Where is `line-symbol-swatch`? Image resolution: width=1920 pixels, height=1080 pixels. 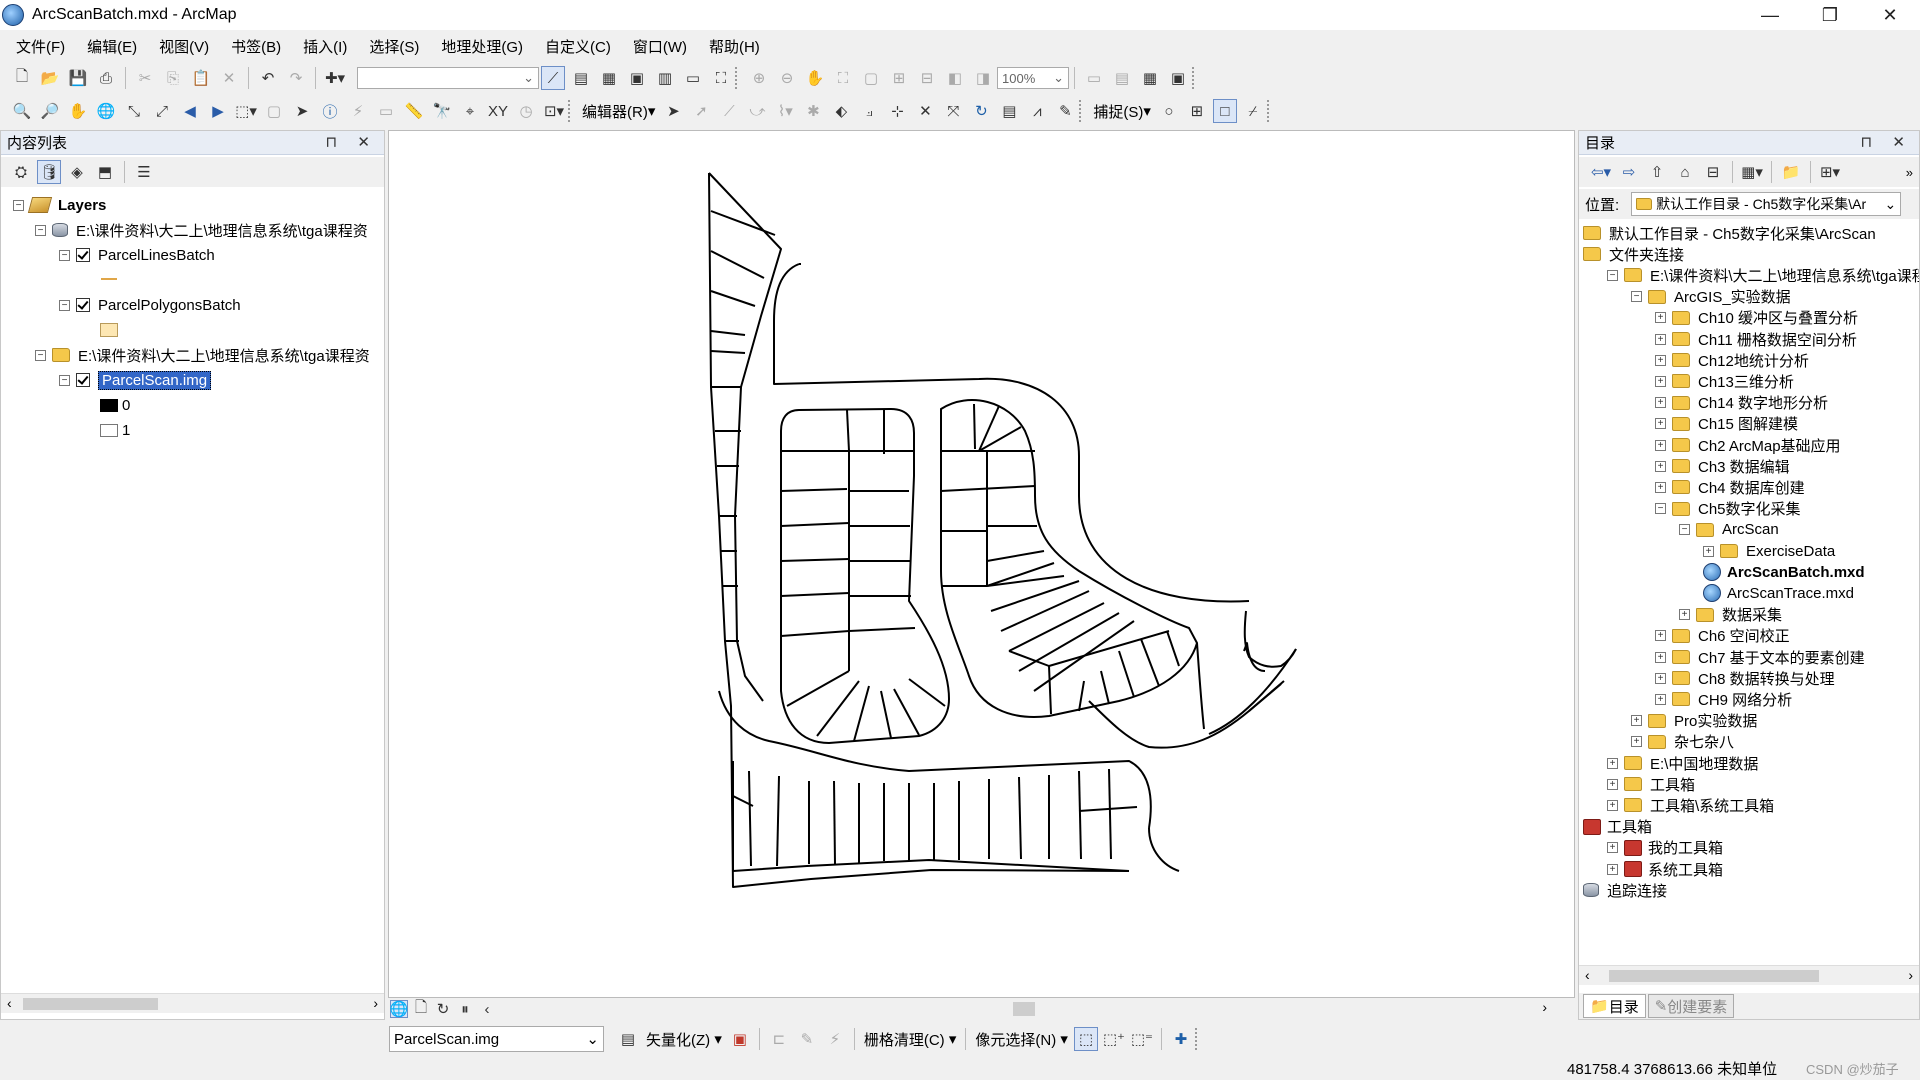
line-symbol-swatch is located at coordinates (109, 279).